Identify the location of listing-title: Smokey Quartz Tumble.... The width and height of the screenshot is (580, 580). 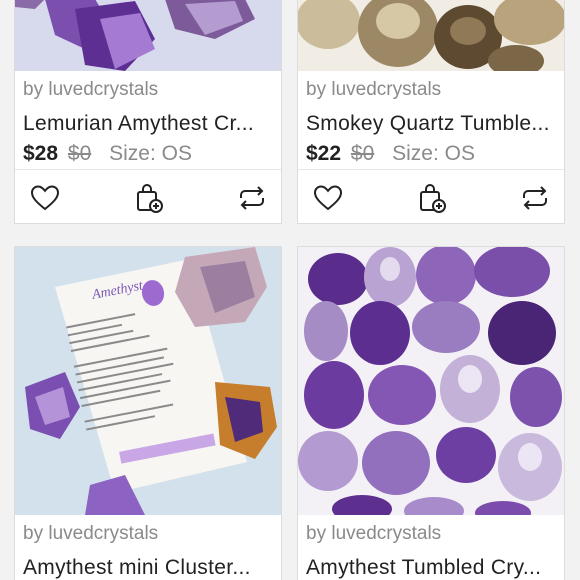
(431, 124).